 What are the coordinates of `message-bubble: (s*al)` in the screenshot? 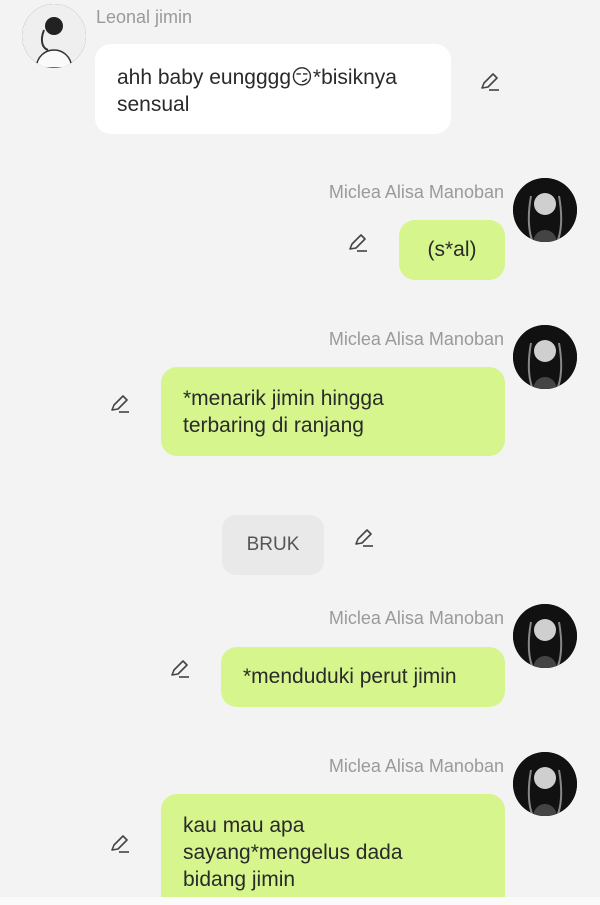 It's located at (452, 250).